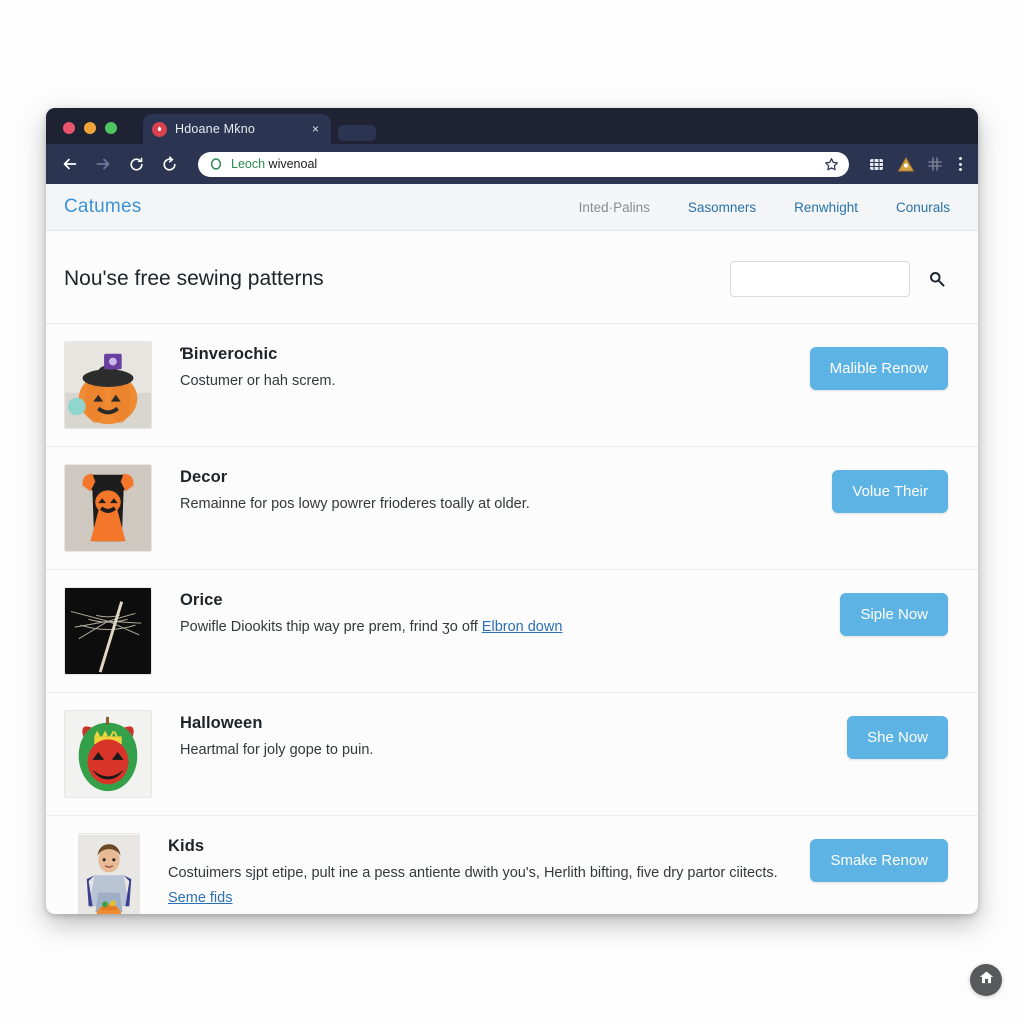 Image resolution: width=1024 pixels, height=1024 pixels. I want to click on green-monster-pumpkin-photo, so click(108, 754).